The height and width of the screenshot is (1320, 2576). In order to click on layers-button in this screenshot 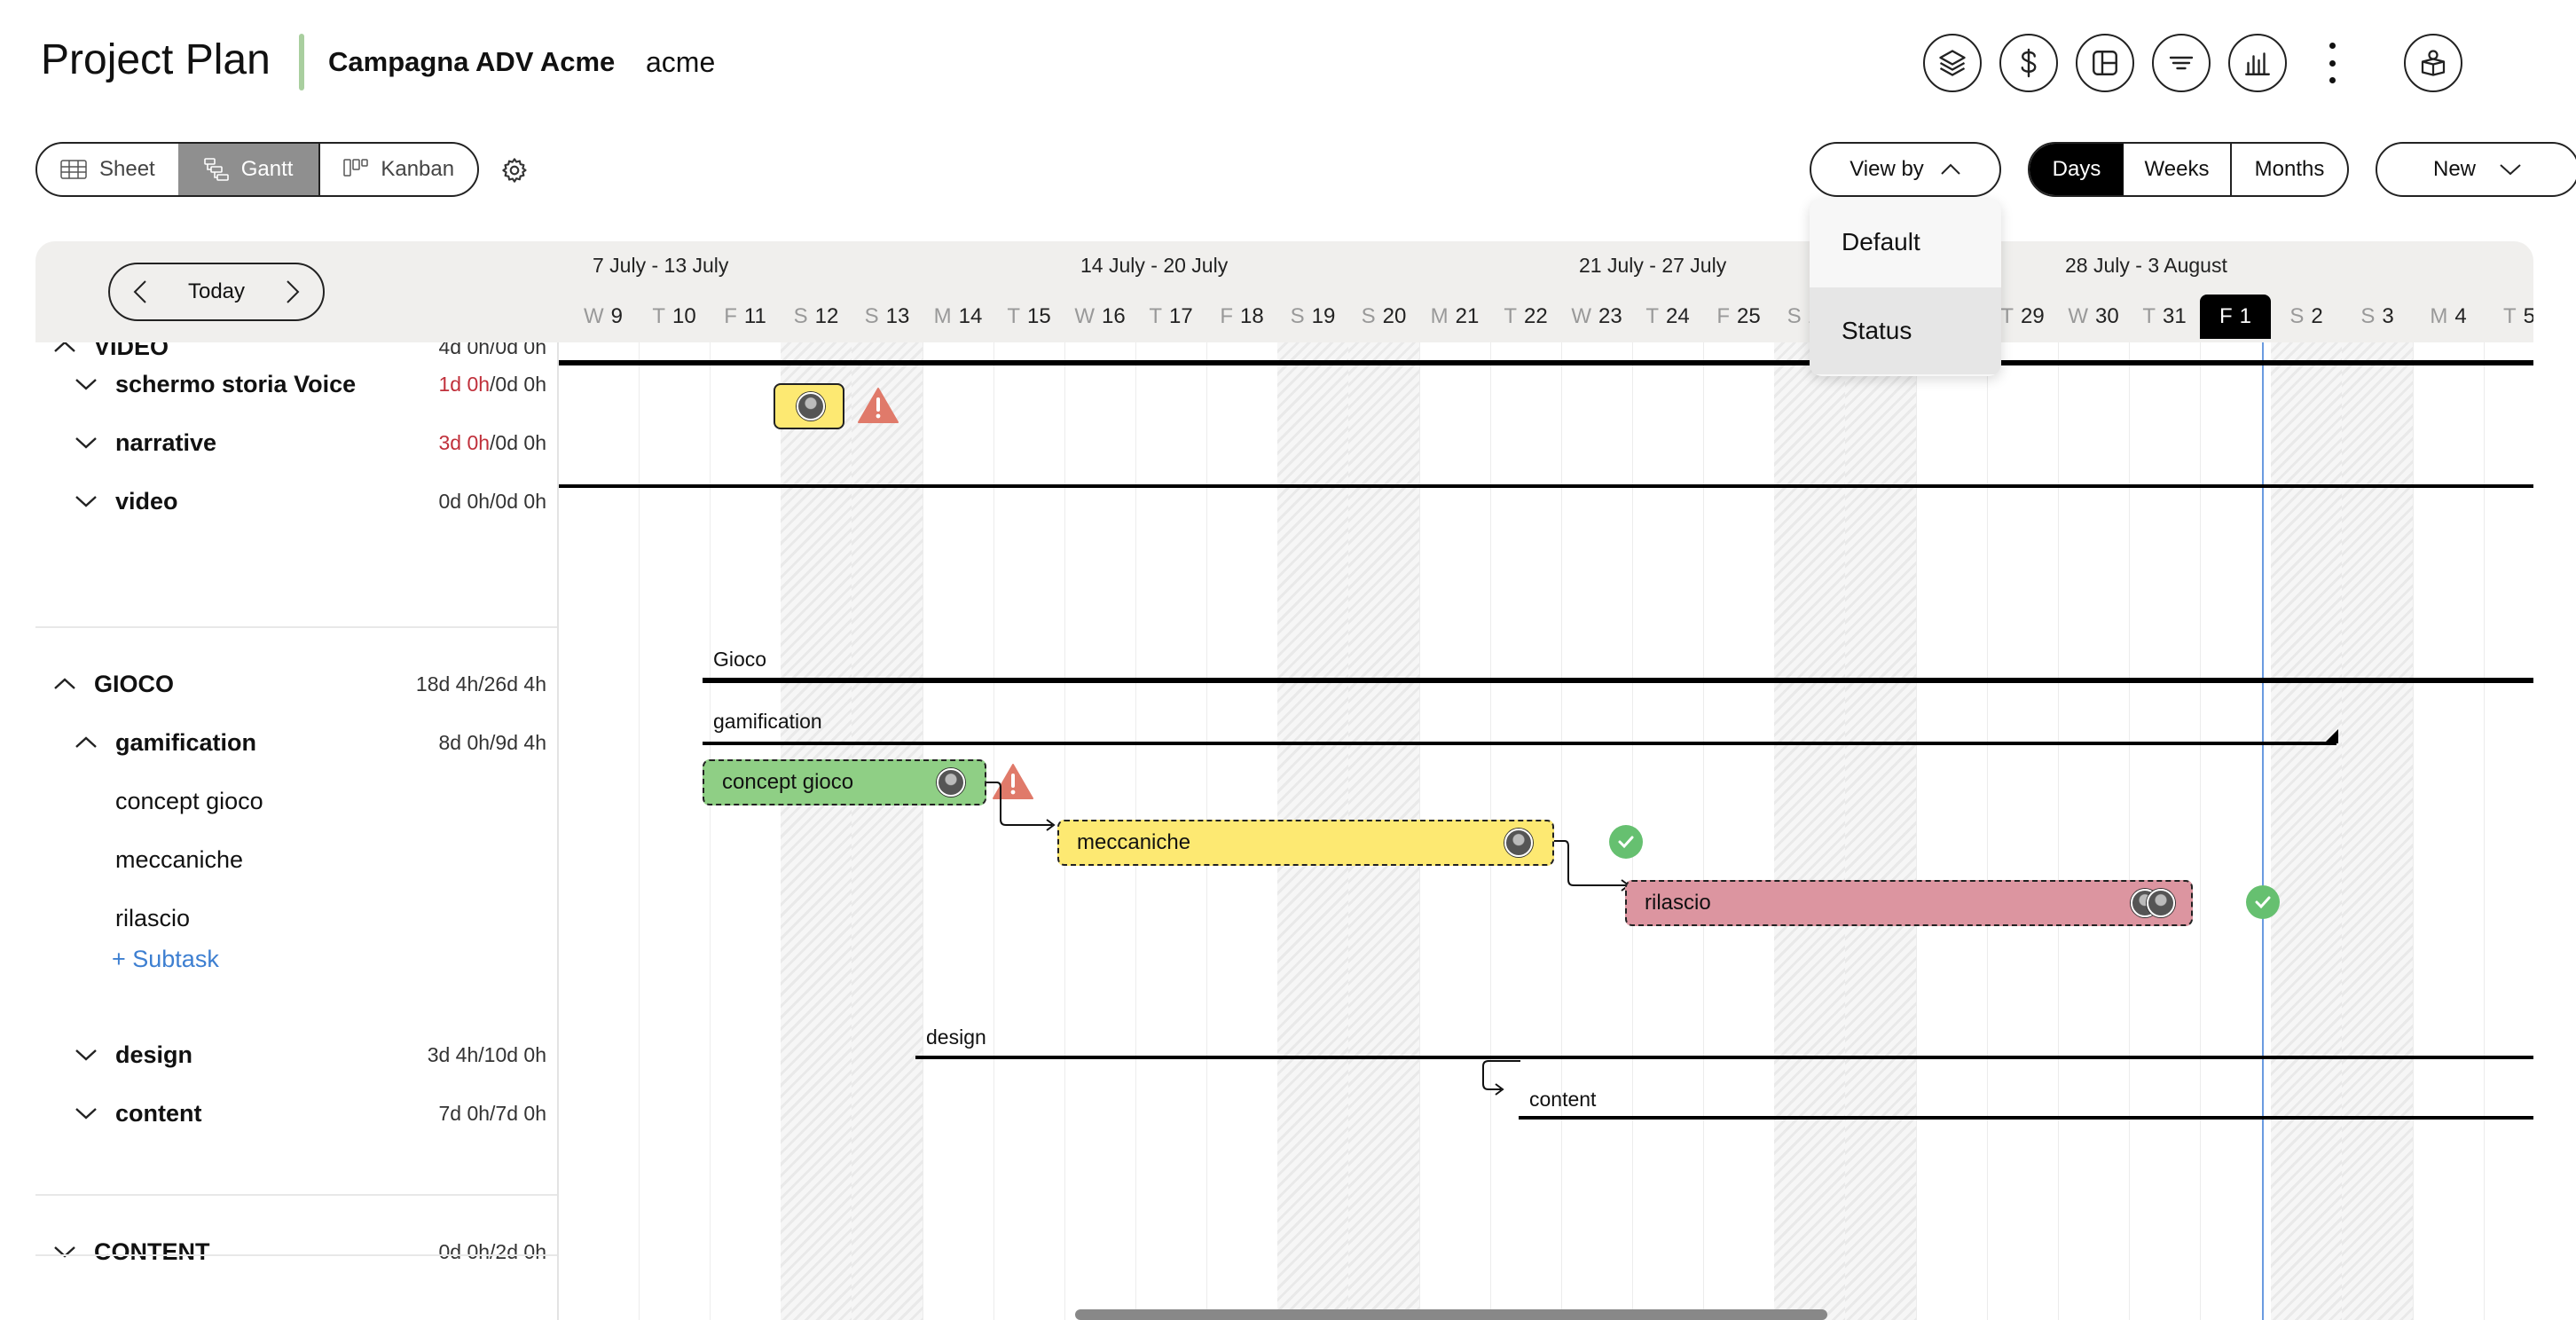, I will do `click(1952, 63)`.